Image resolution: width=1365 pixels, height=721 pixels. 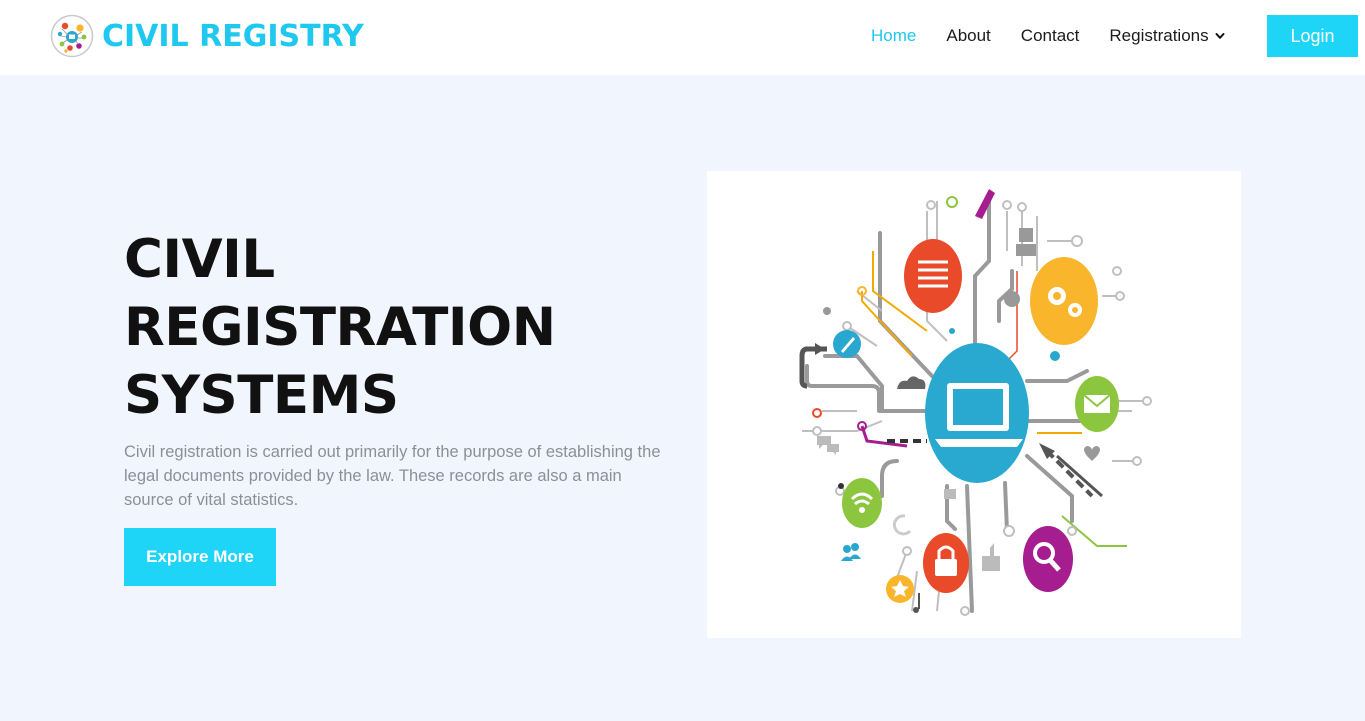 What do you see at coordinates (1220, 36) in the screenshot?
I see `chevron-down-icon` at bounding box center [1220, 36].